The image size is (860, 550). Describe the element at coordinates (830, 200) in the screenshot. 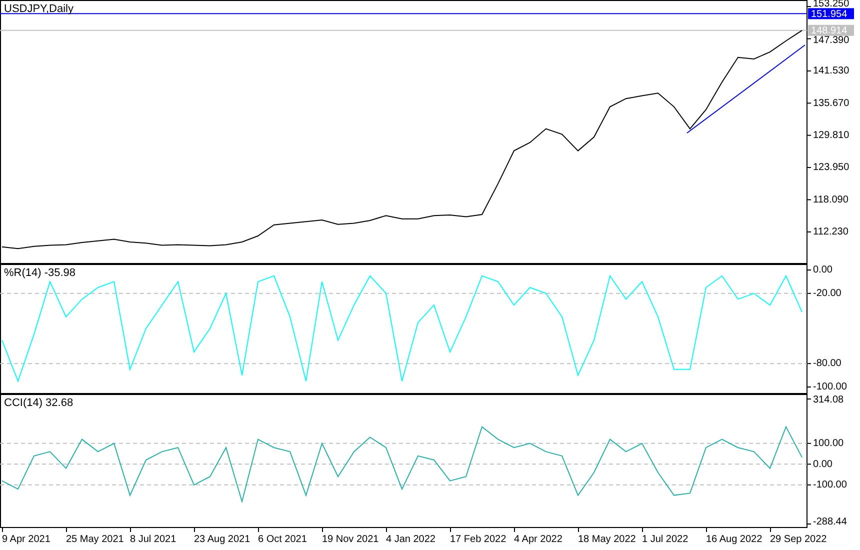

I see `axis-label: 118.090` at that location.